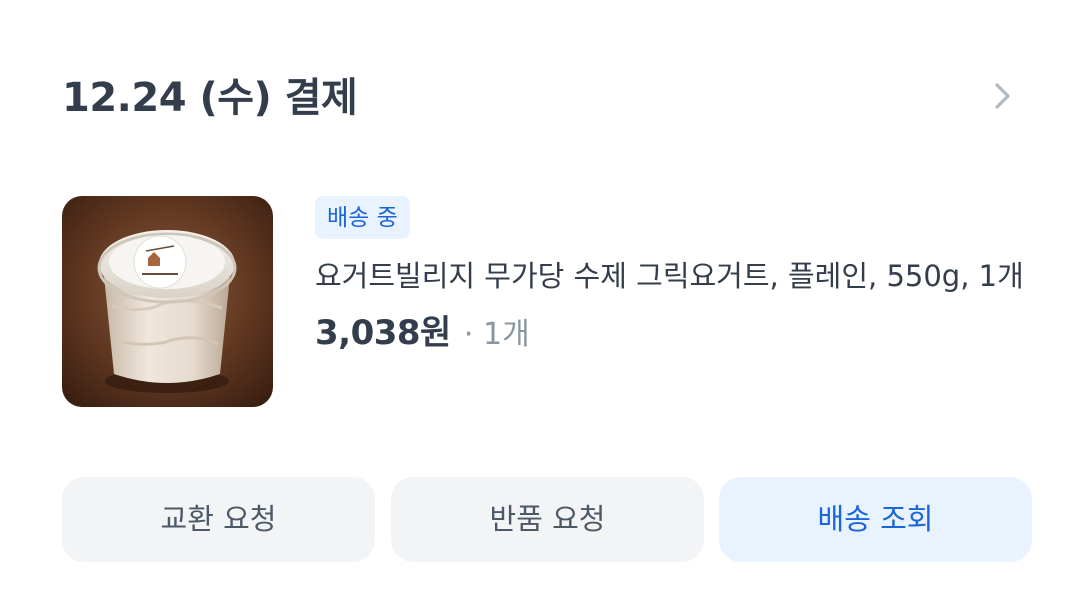 The height and width of the screenshot is (610, 1079). I want to click on exchange-request-button: 교환 요청, so click(218, 519).